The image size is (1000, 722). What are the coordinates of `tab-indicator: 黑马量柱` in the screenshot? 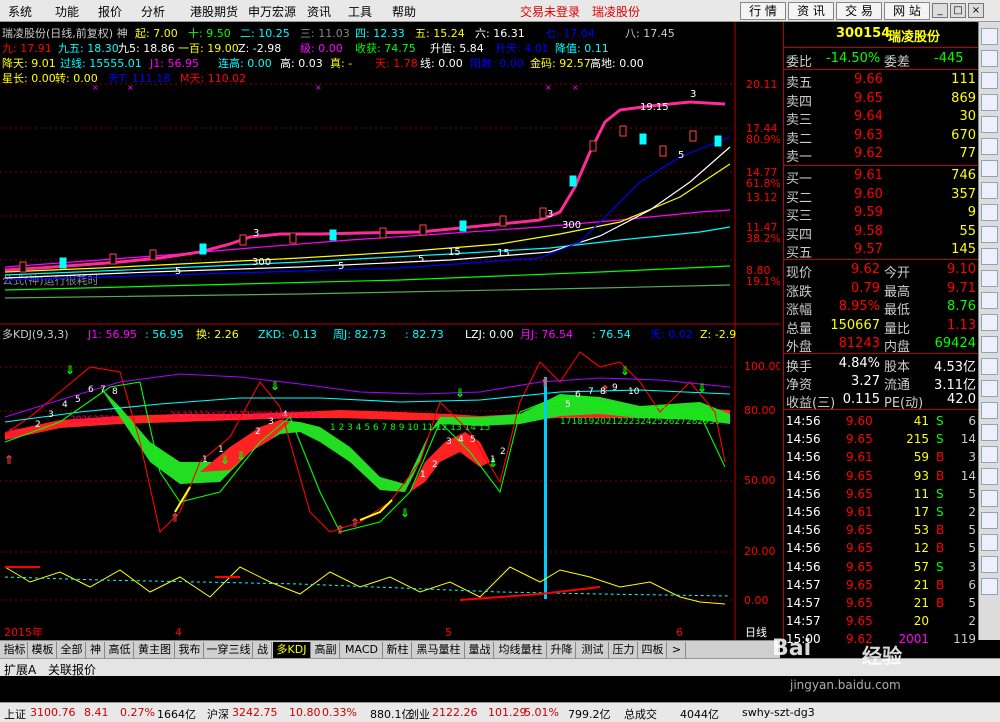 It's located at (439, 650).